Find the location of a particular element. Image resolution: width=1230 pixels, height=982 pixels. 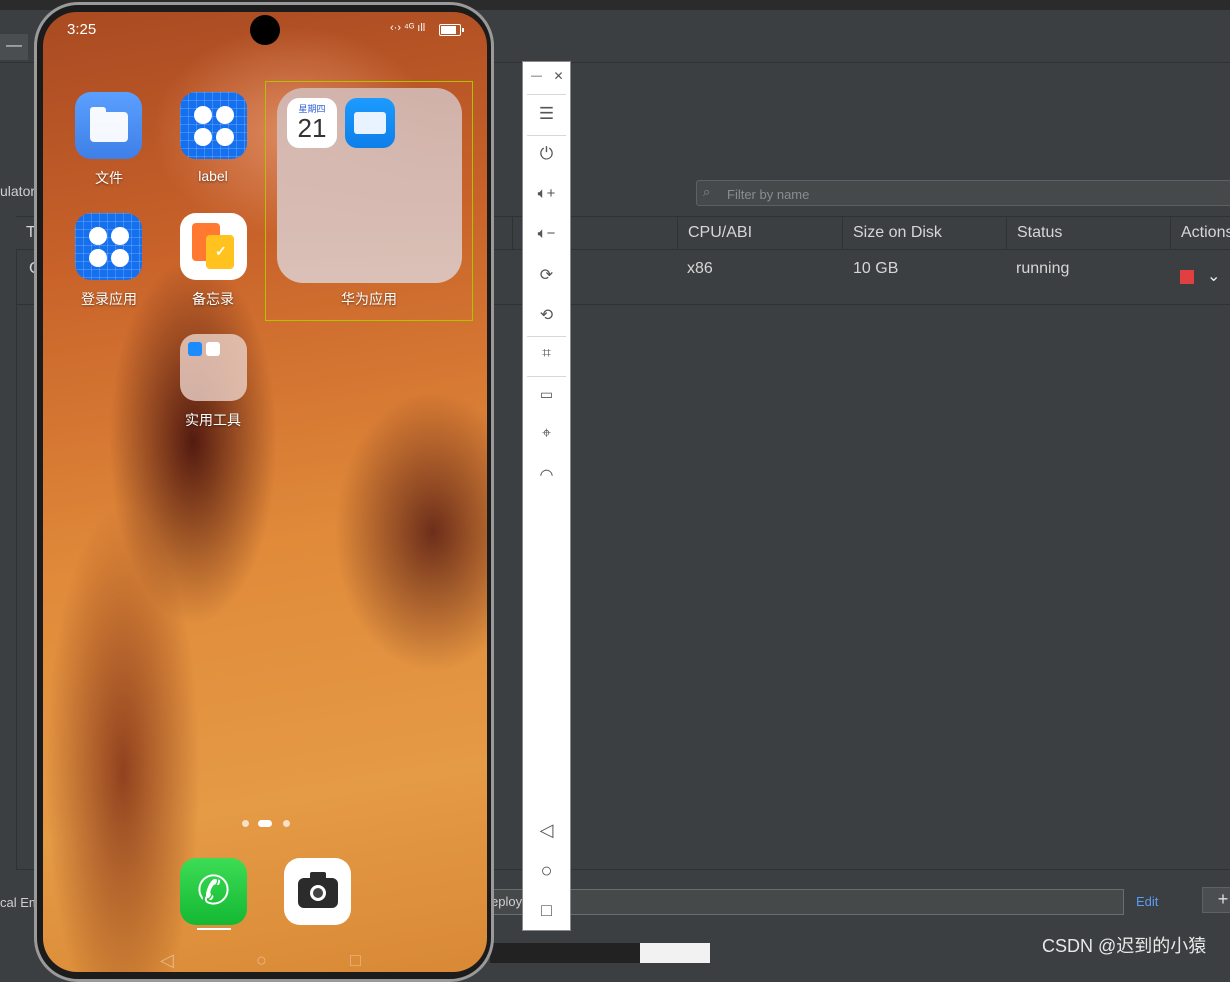

phone-handset-icon: ✆ is located at coordinates (213, 891).